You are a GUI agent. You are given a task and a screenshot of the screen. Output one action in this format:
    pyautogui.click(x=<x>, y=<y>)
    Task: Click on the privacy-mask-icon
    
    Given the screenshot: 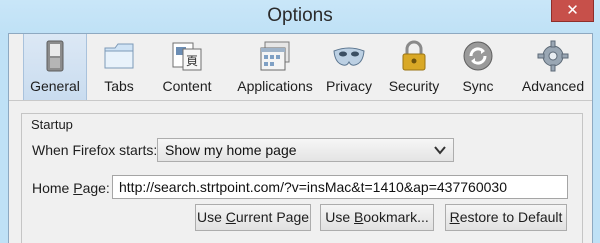 What is the action you would take?
    pyautogui.click(x=349, y=56)
    